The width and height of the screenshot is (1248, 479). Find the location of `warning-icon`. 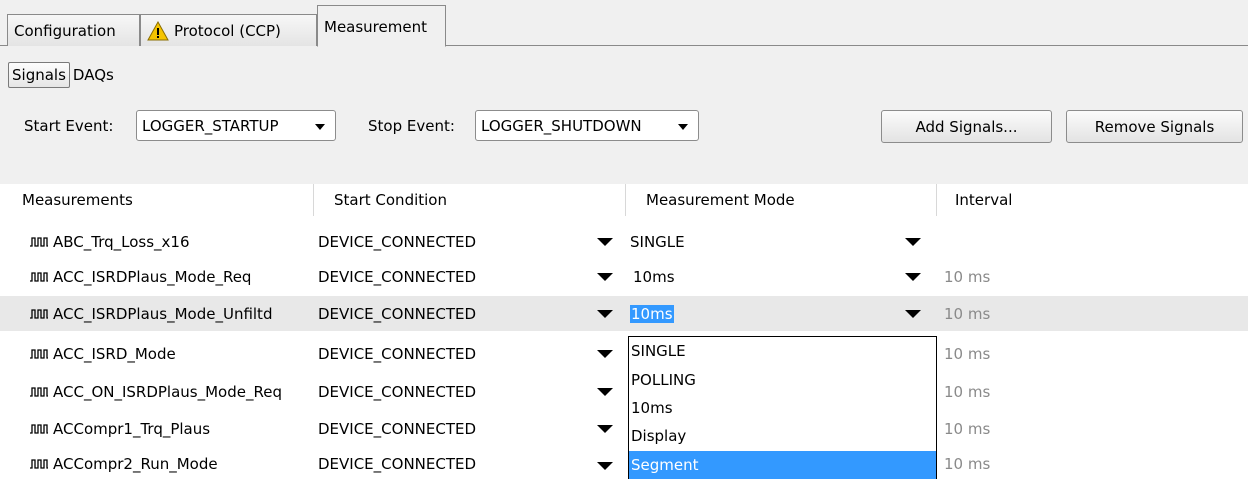

warning-icon is located at coordinates (158, 30).